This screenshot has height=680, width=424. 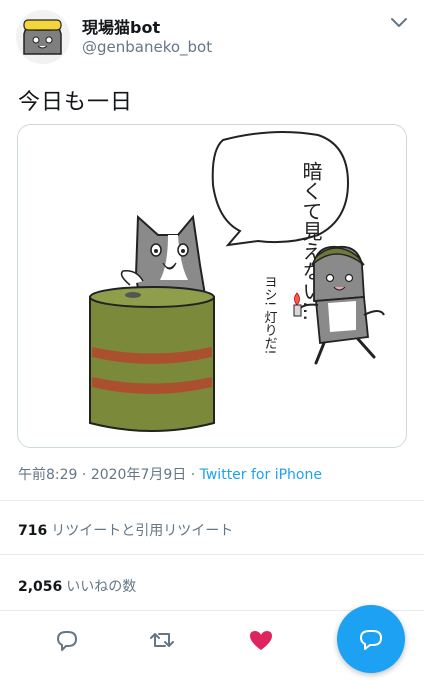 I want to click on retweets-stat: 716 リツイートと引用リツイート, so click(x=125, y=530).